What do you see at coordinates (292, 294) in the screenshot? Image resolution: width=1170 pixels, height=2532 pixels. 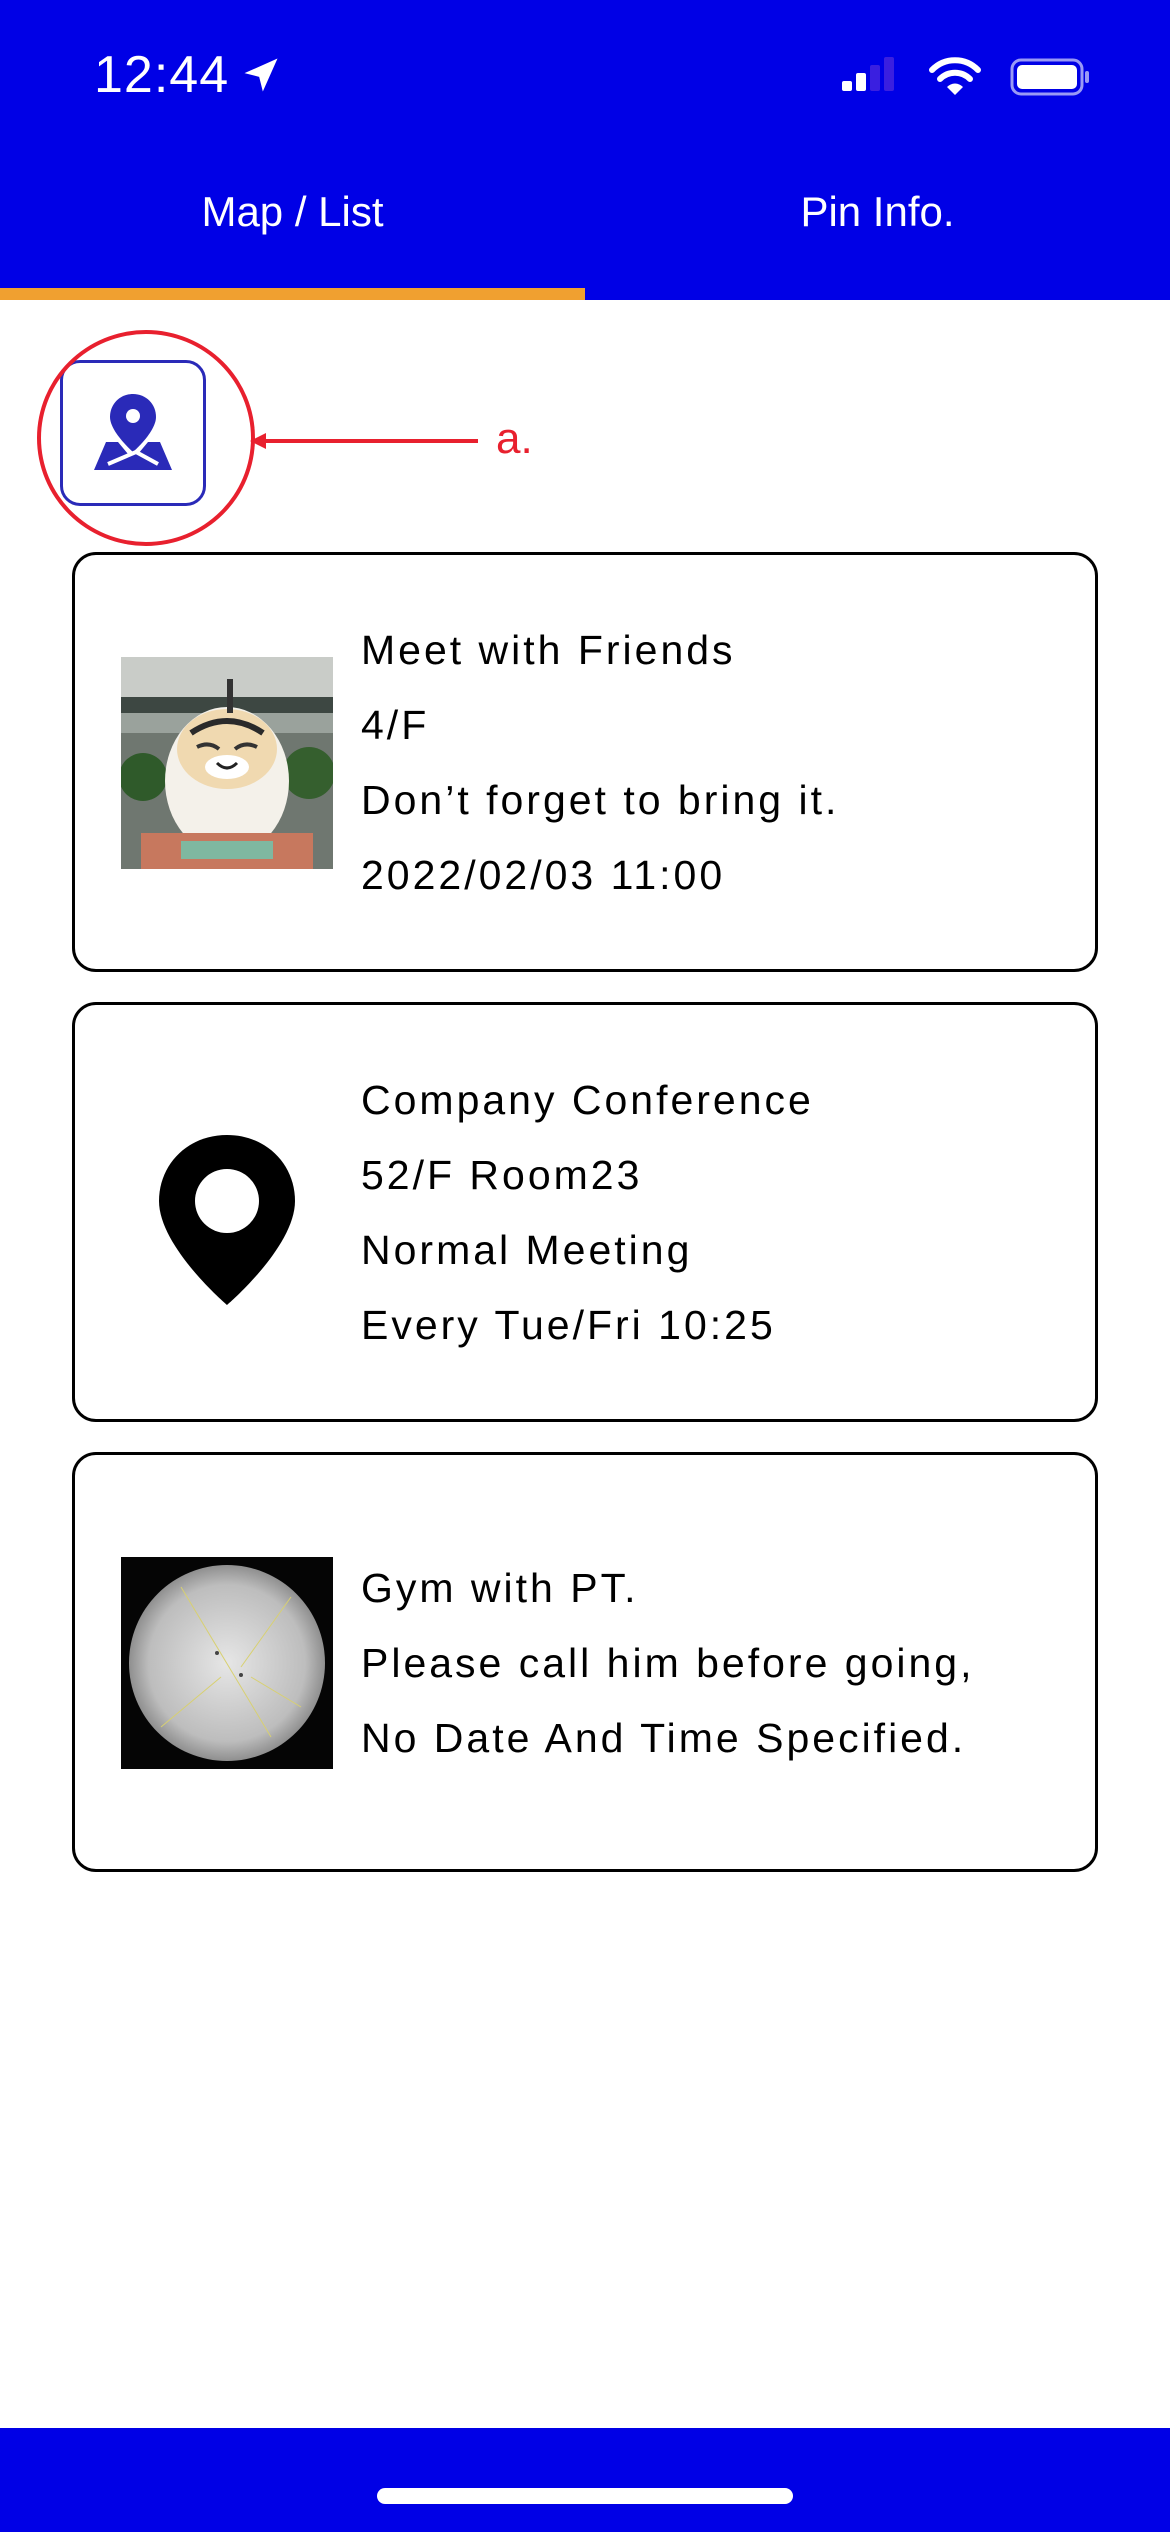 I see `tab-selected-indicator` at bounding box center [292, 294].